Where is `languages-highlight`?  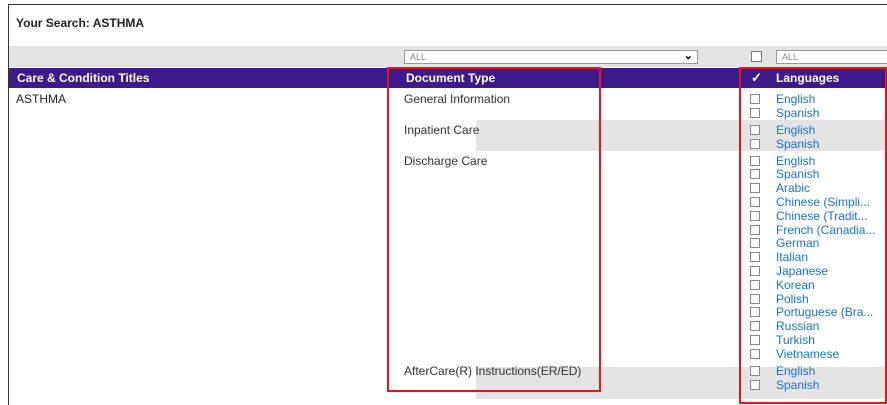 languages-highlight is located at coordinates (813, 235).